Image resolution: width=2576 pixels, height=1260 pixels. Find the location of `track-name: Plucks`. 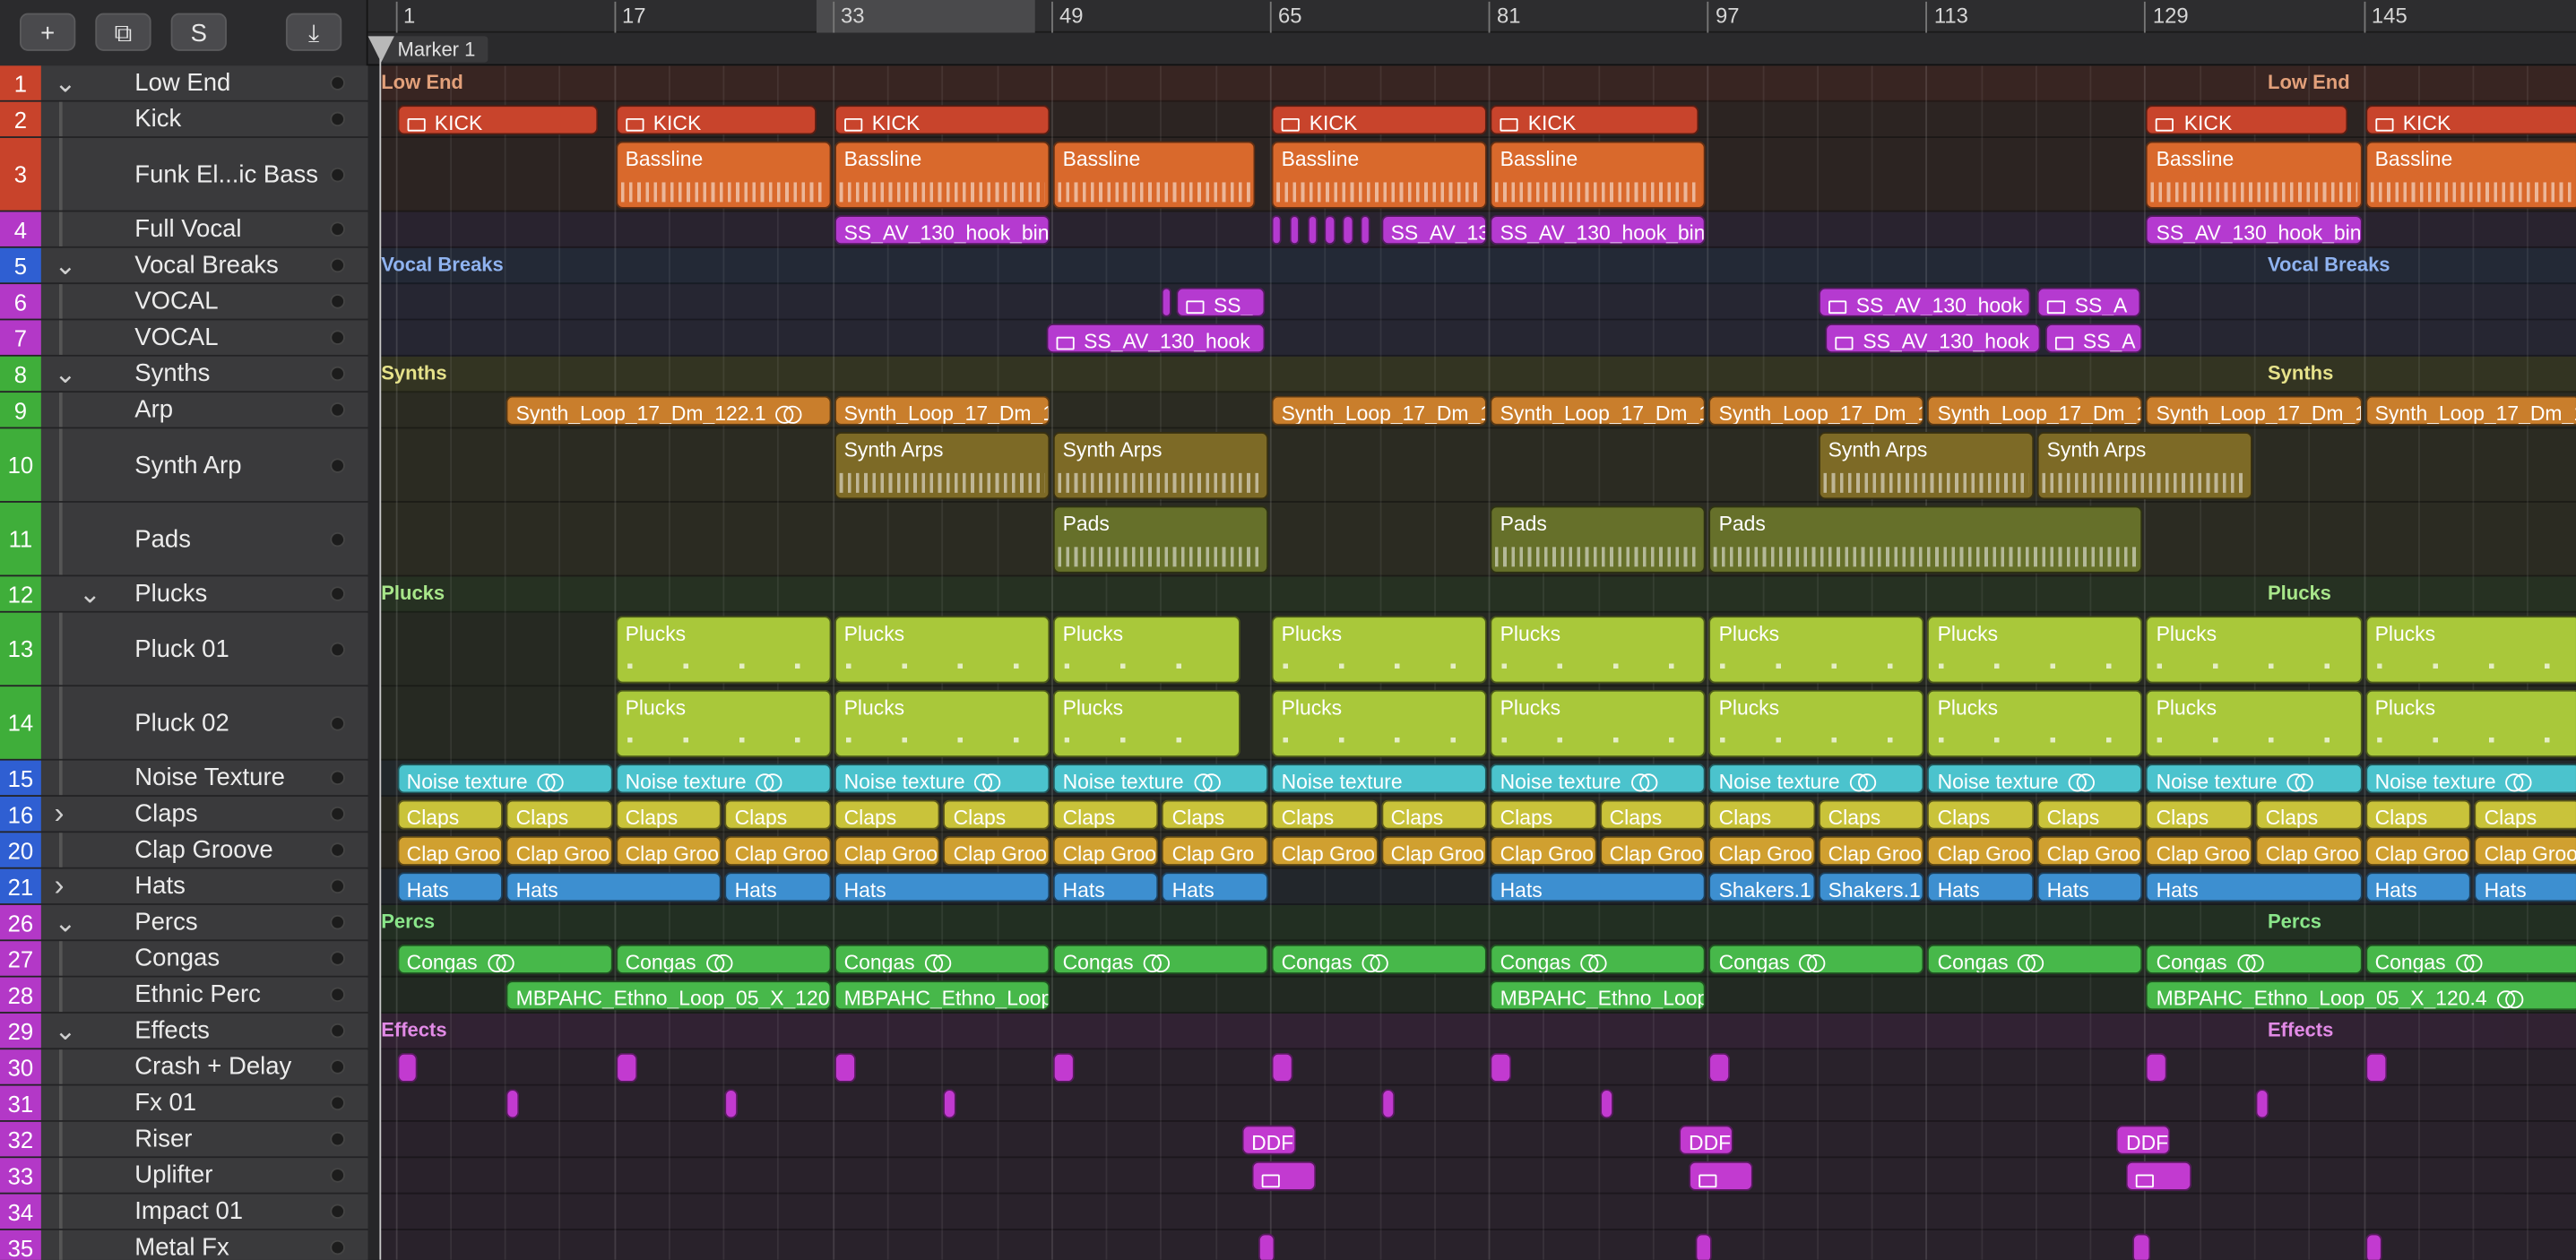

track-name: Plucks is located at coordinates (170, 593).